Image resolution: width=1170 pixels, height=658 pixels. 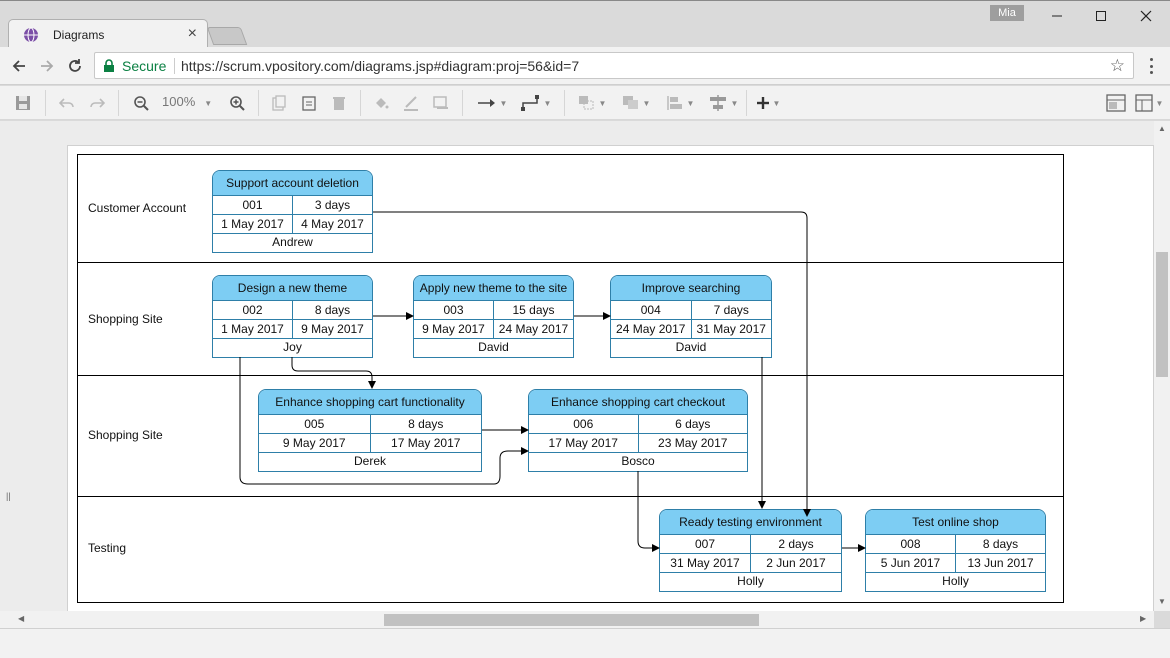 I want to click on task-id: 007, so click(x=705, y=544).